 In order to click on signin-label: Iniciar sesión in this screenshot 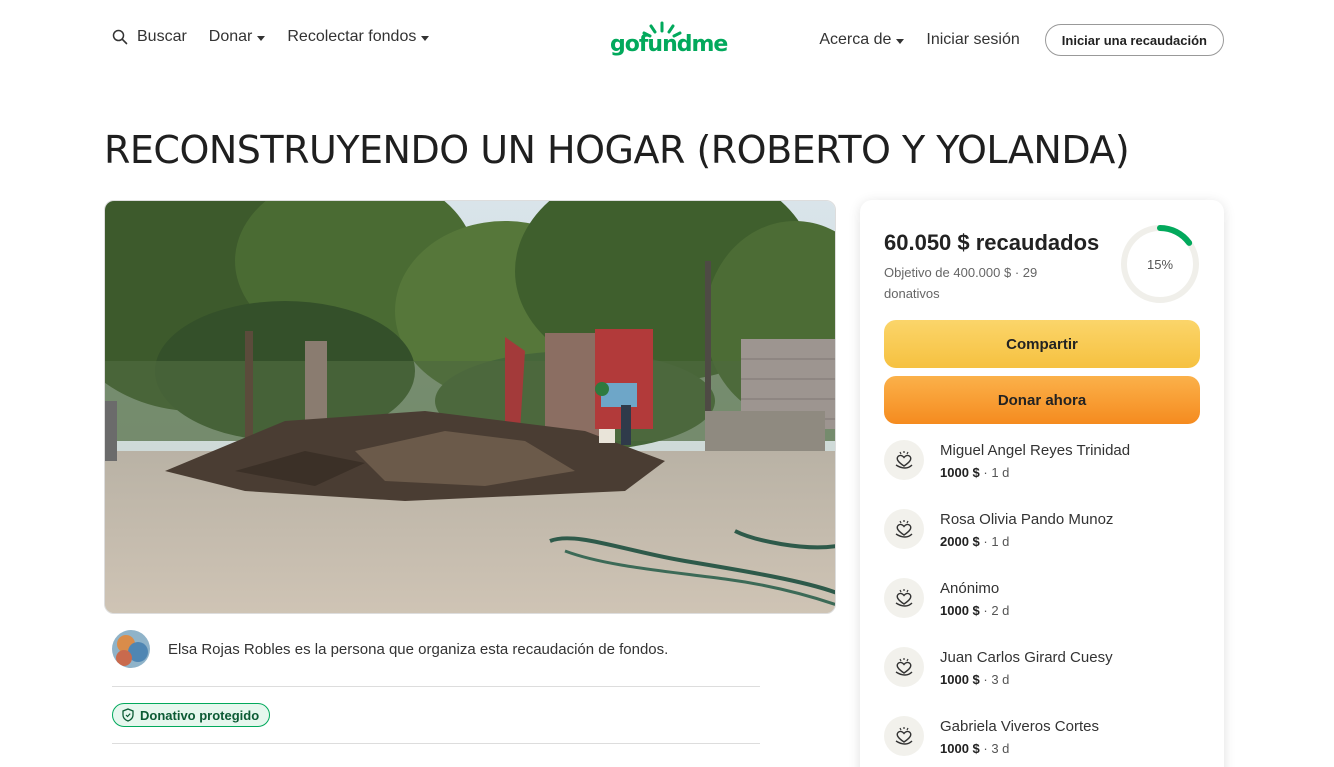, I will do `click(973, 39)`.